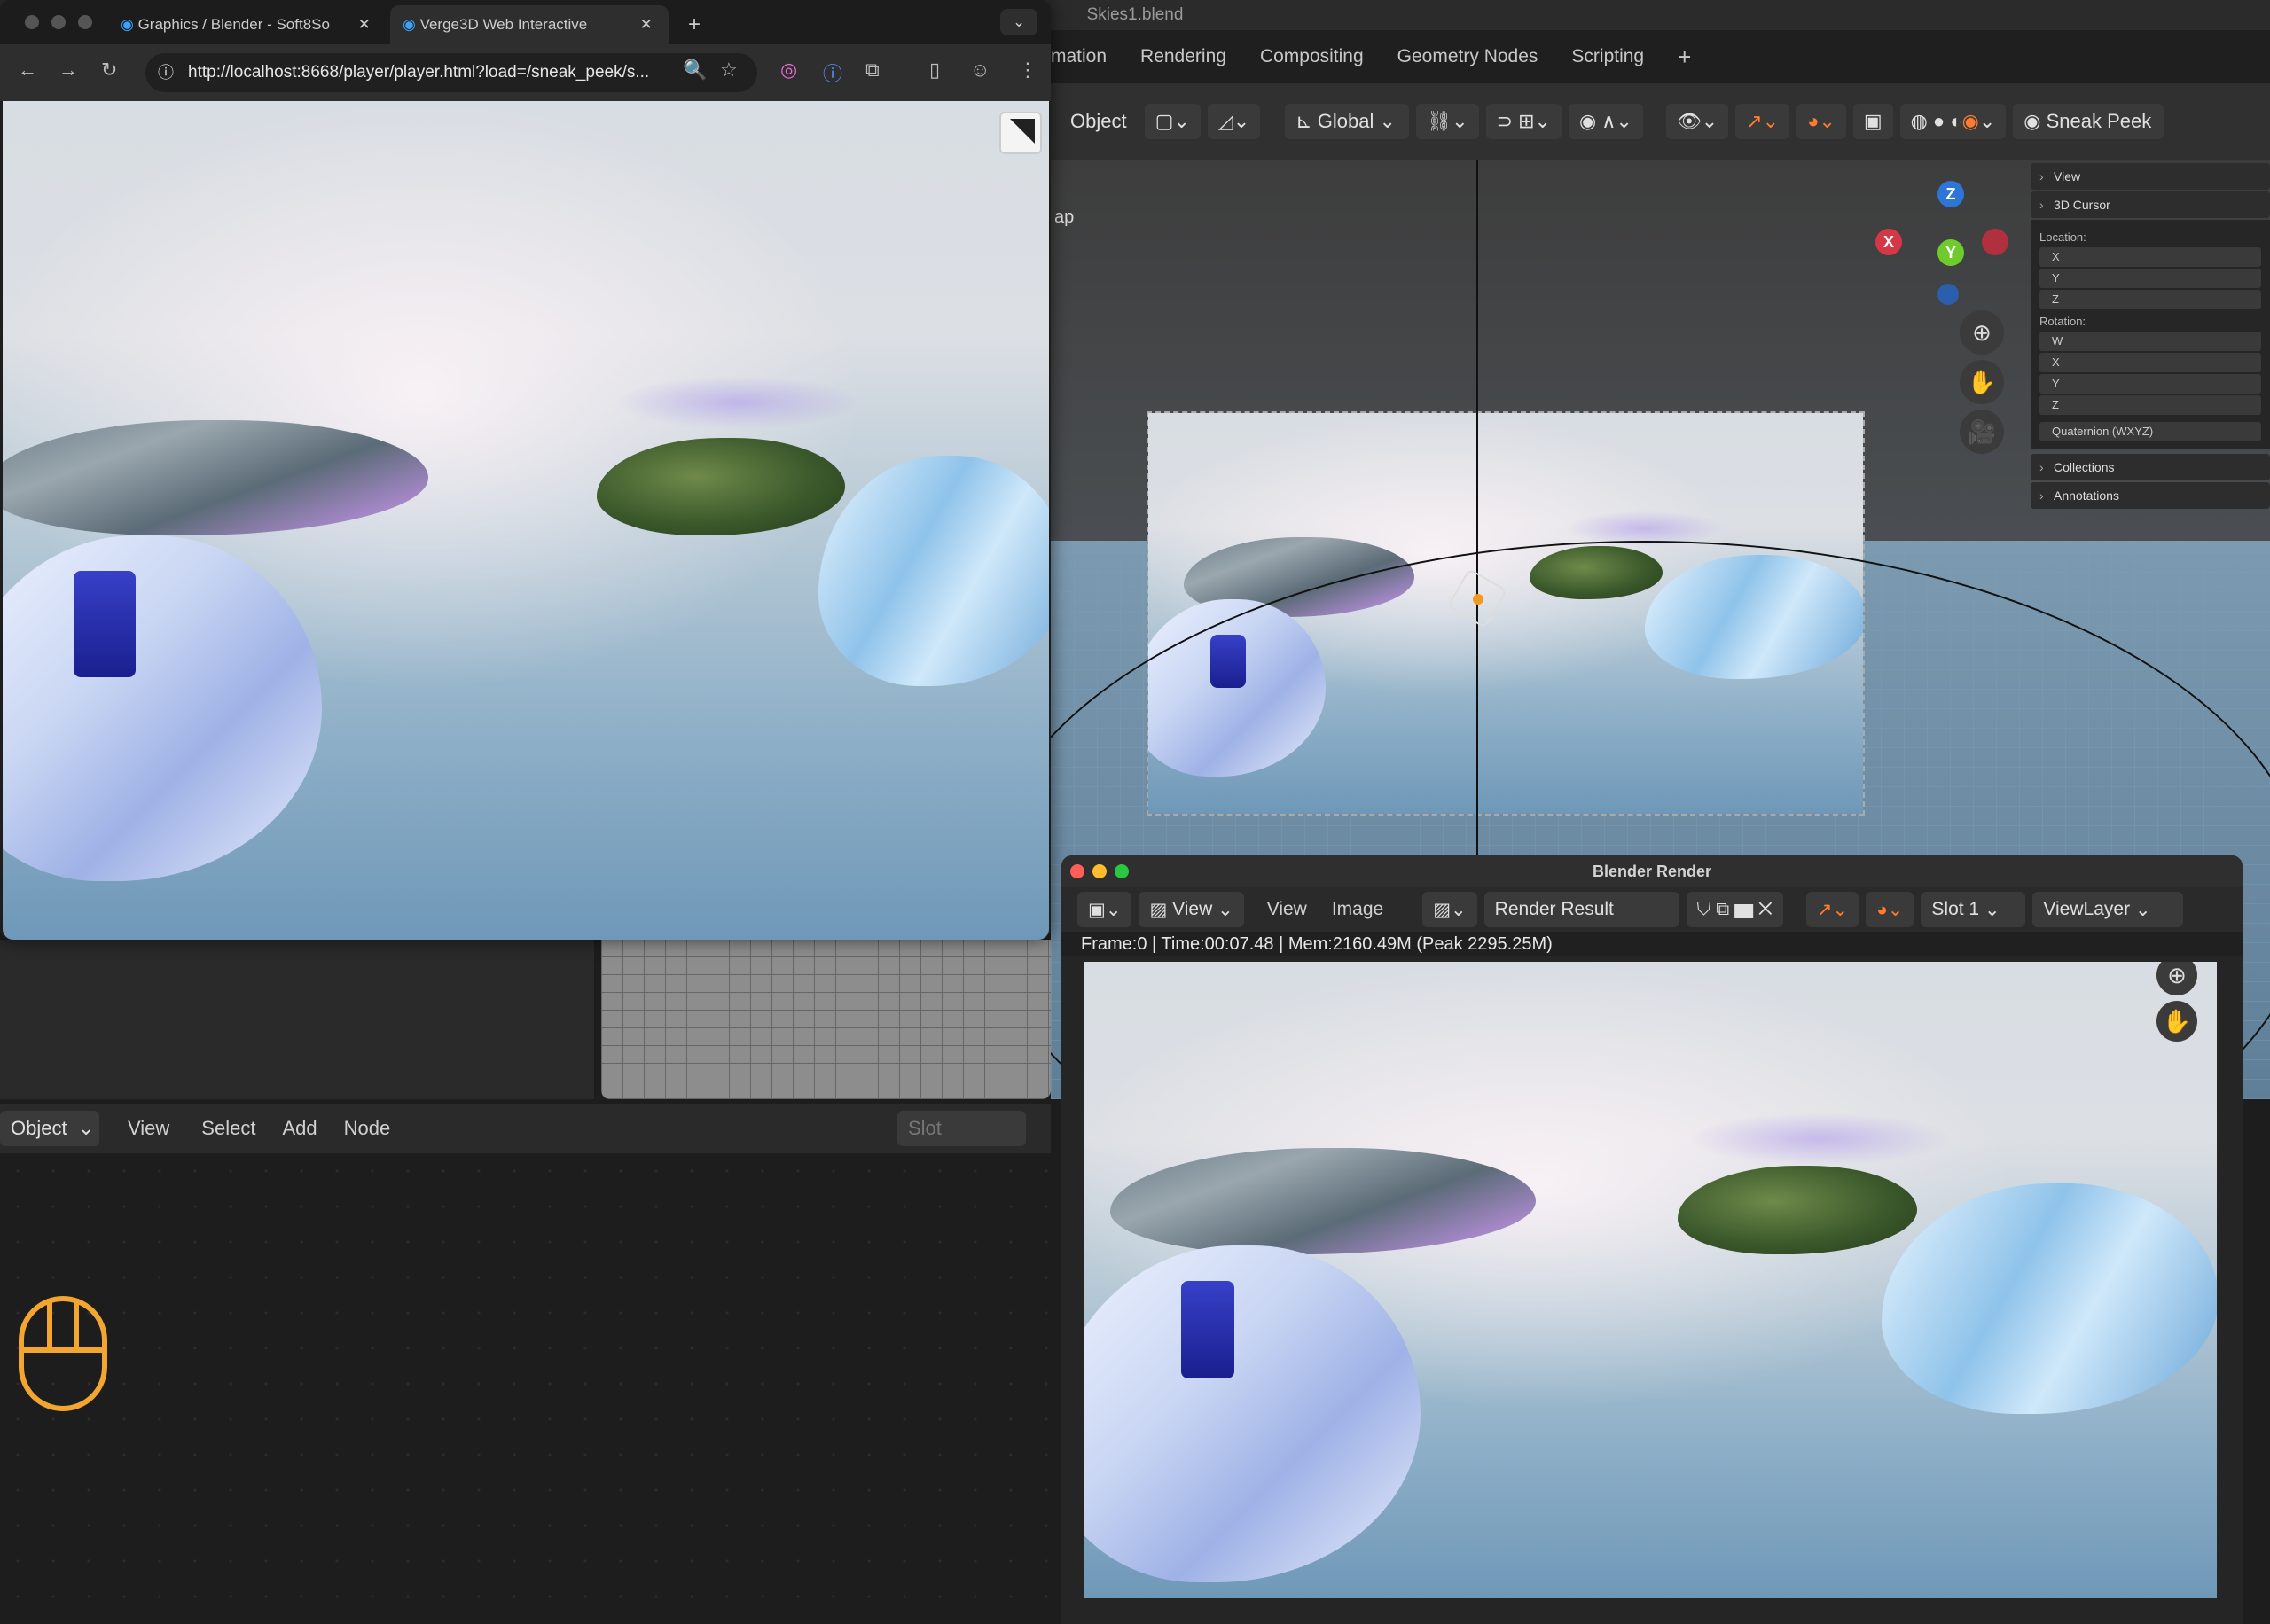  Describe the element at coordinates (1087, 56) in the screenshot. I see `tab-animation: mation` at that location.